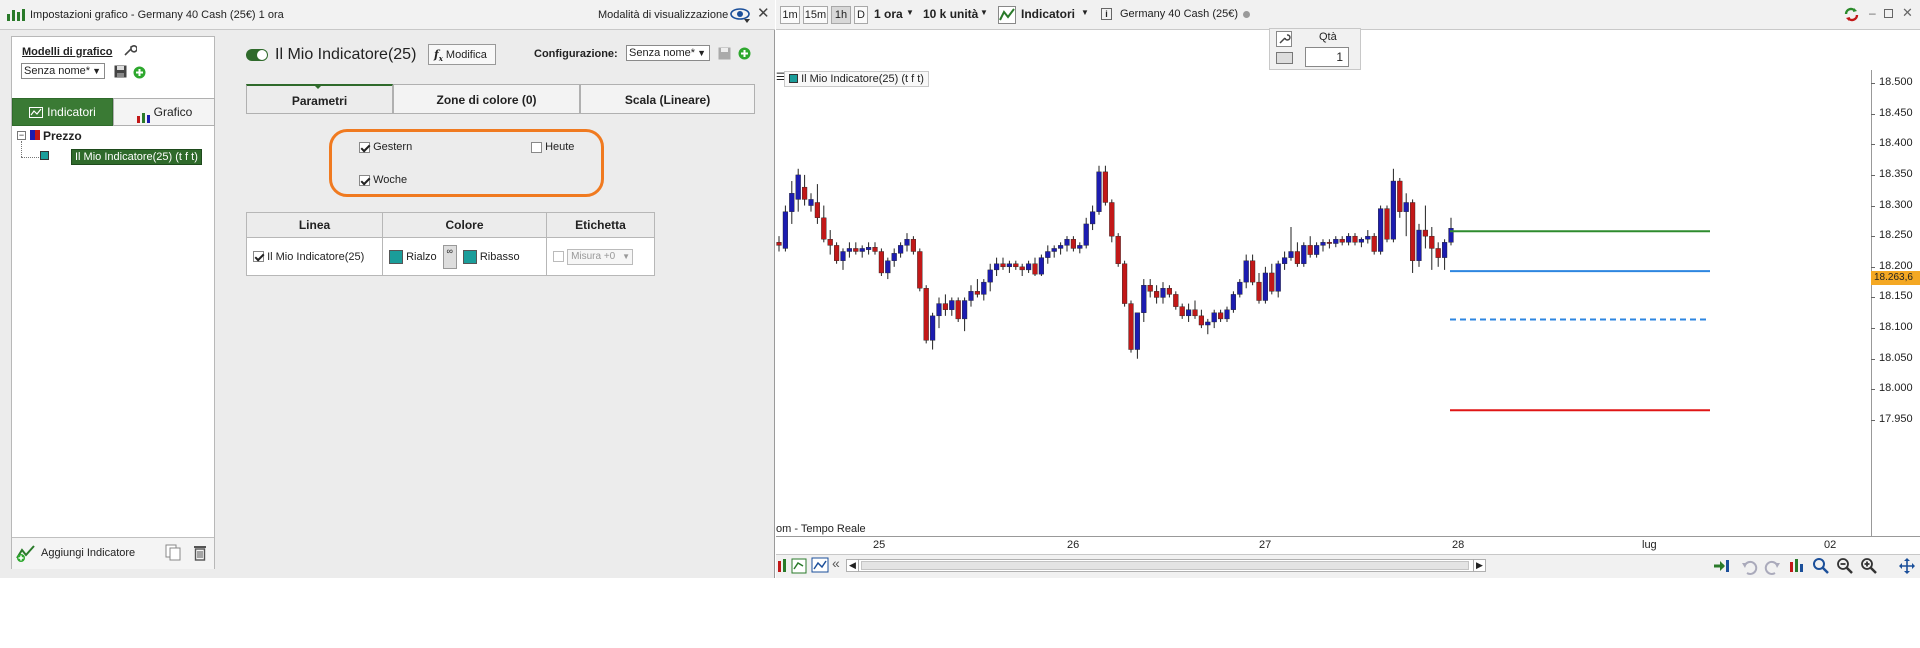 This screenshot has width=1920, height=648. What do you see at coordinates (462, 54) in the screenshot?
I see `edit-indicator-button: fx Modifica` at bounding box center [462, 54].